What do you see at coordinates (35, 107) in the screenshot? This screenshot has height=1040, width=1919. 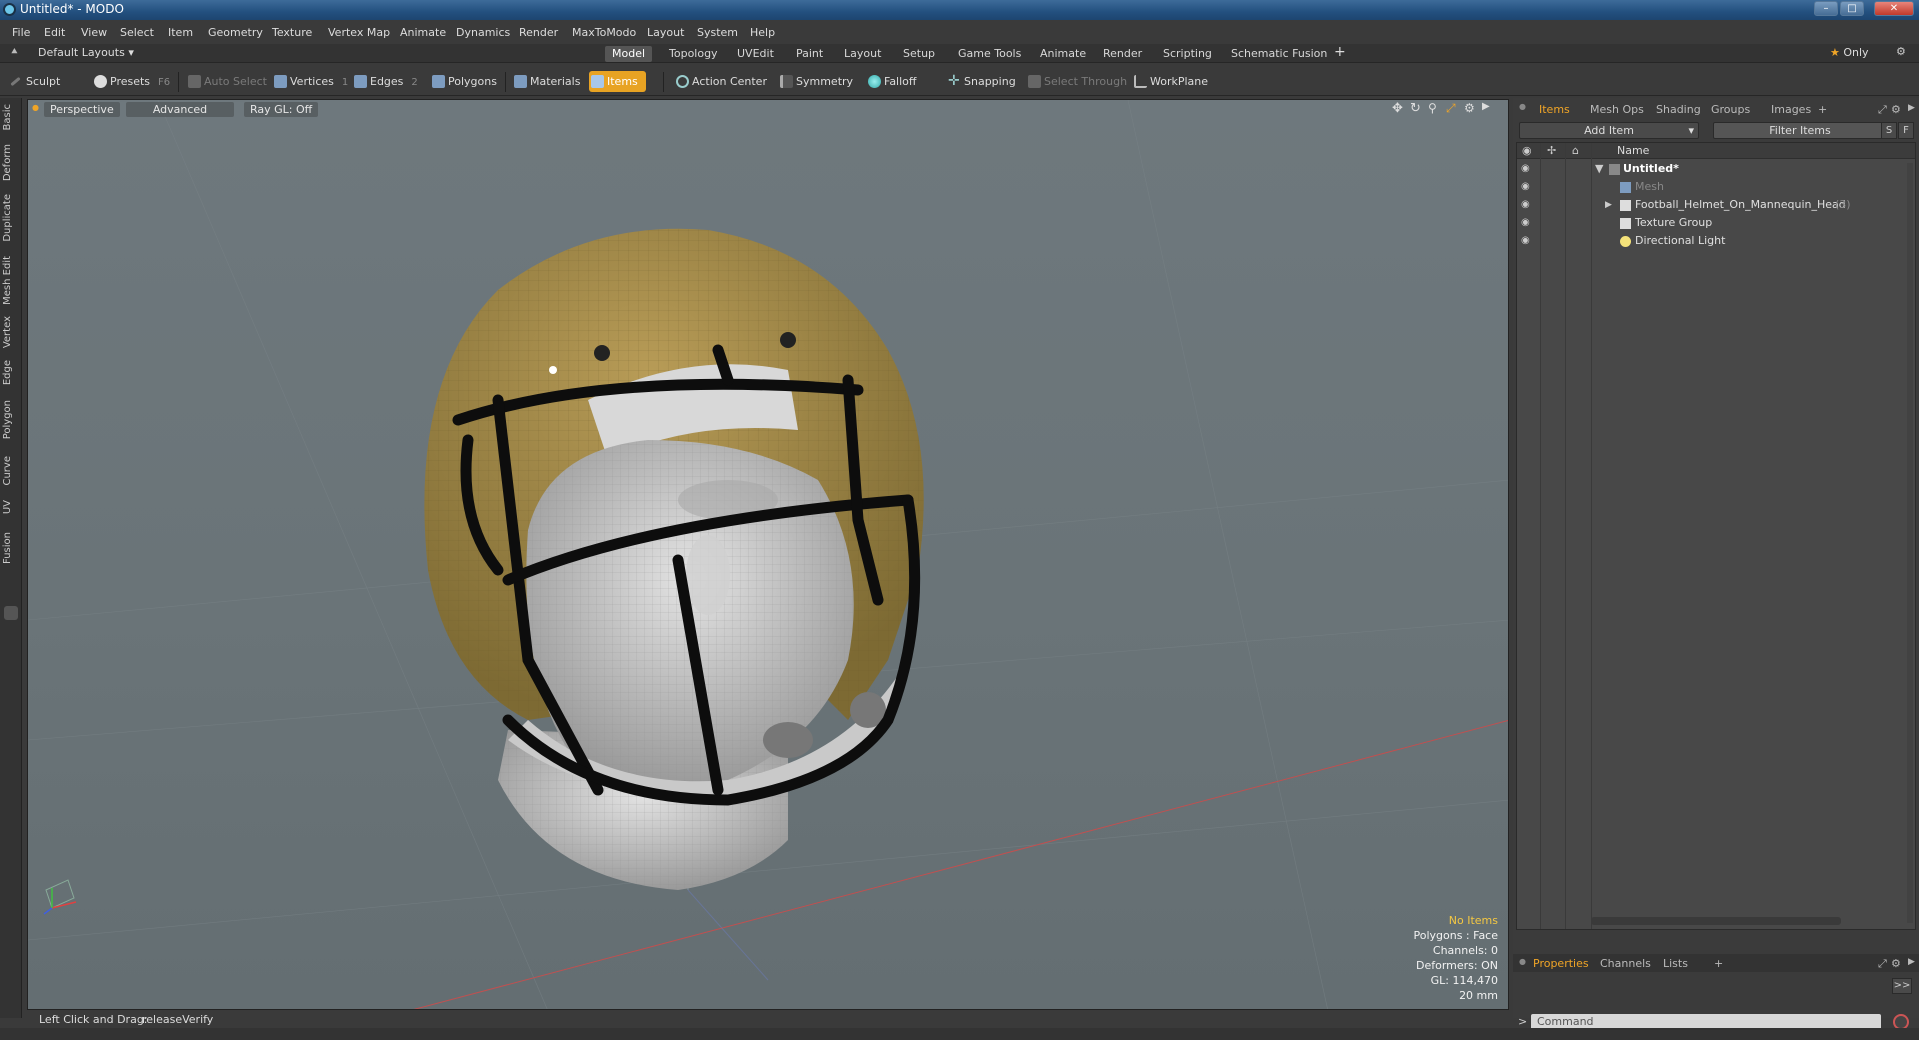 I see `viewport-menu-icon: ●` at bounding box center [35, 107].